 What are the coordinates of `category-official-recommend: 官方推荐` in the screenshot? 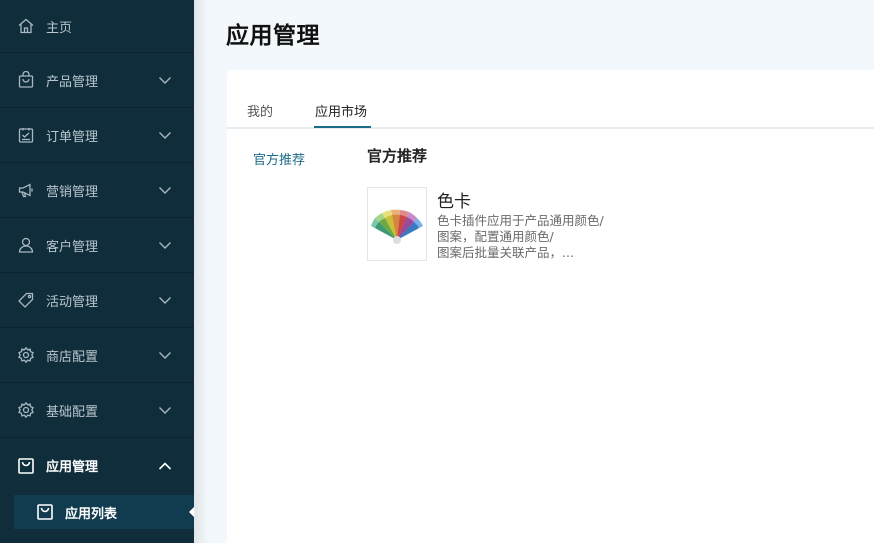 It's located at (279, 158).